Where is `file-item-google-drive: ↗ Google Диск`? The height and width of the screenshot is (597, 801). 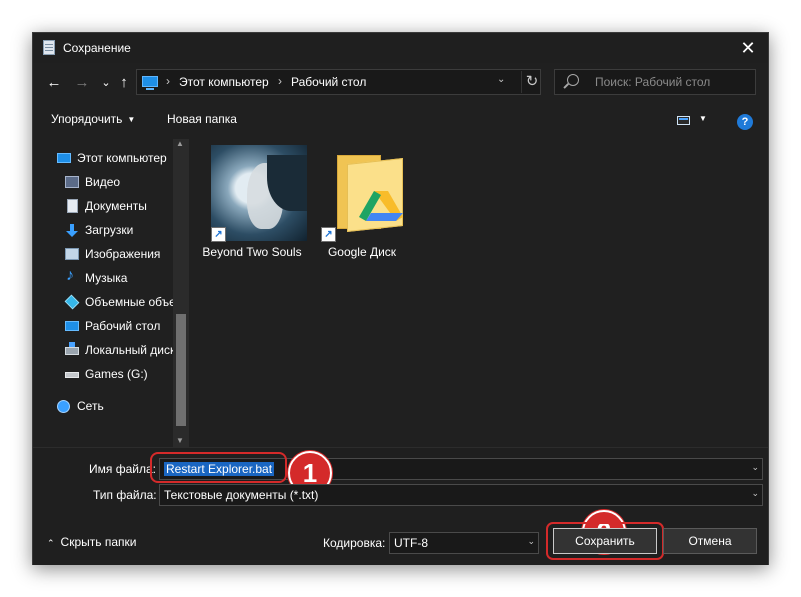
file-item-google-drive: ↗ Google Диск is located at coordinates (362, 210).